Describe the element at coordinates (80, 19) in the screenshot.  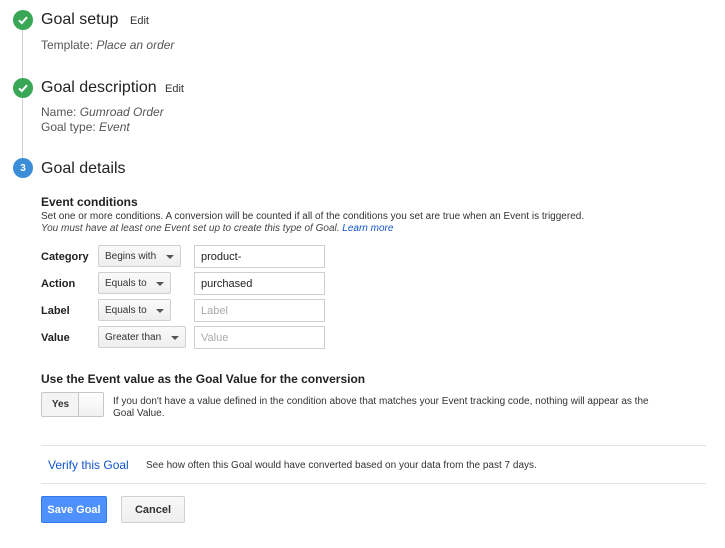
I see `step-title-goal-setup: Goal setup` at that location.